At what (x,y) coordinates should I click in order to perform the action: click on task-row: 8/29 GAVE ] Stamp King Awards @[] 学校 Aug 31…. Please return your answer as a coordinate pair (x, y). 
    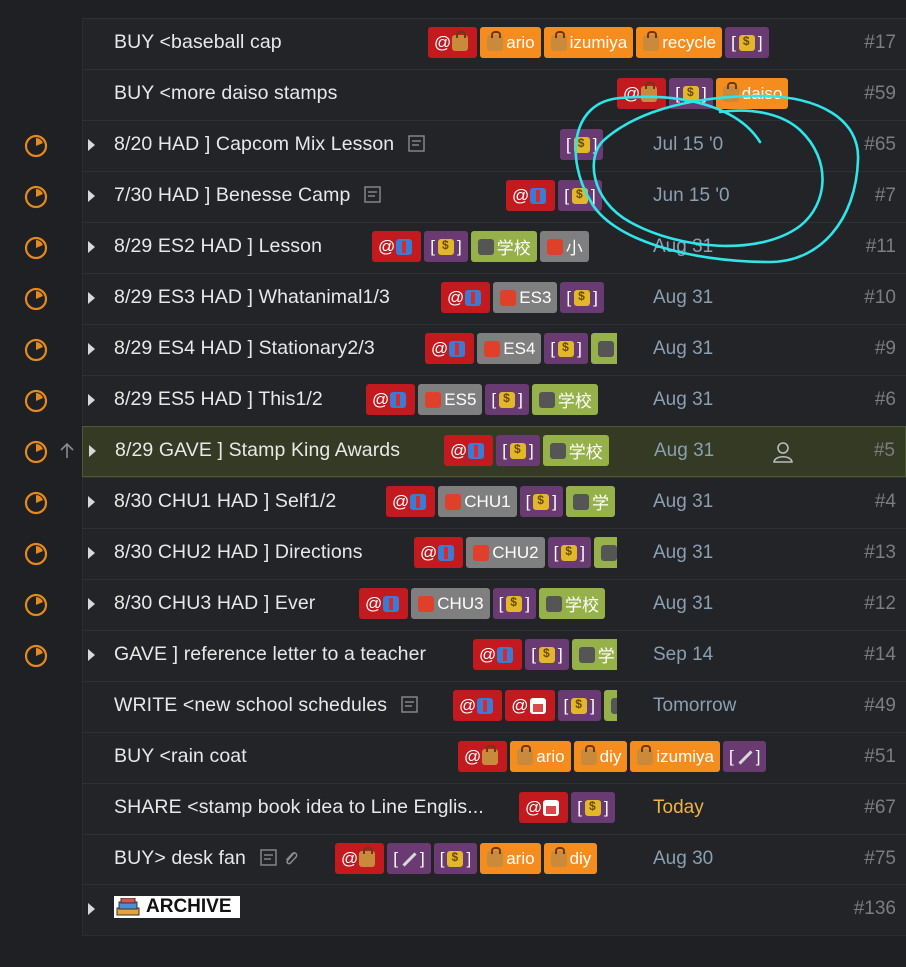
    Looking at the image, I should click on (494, 451).